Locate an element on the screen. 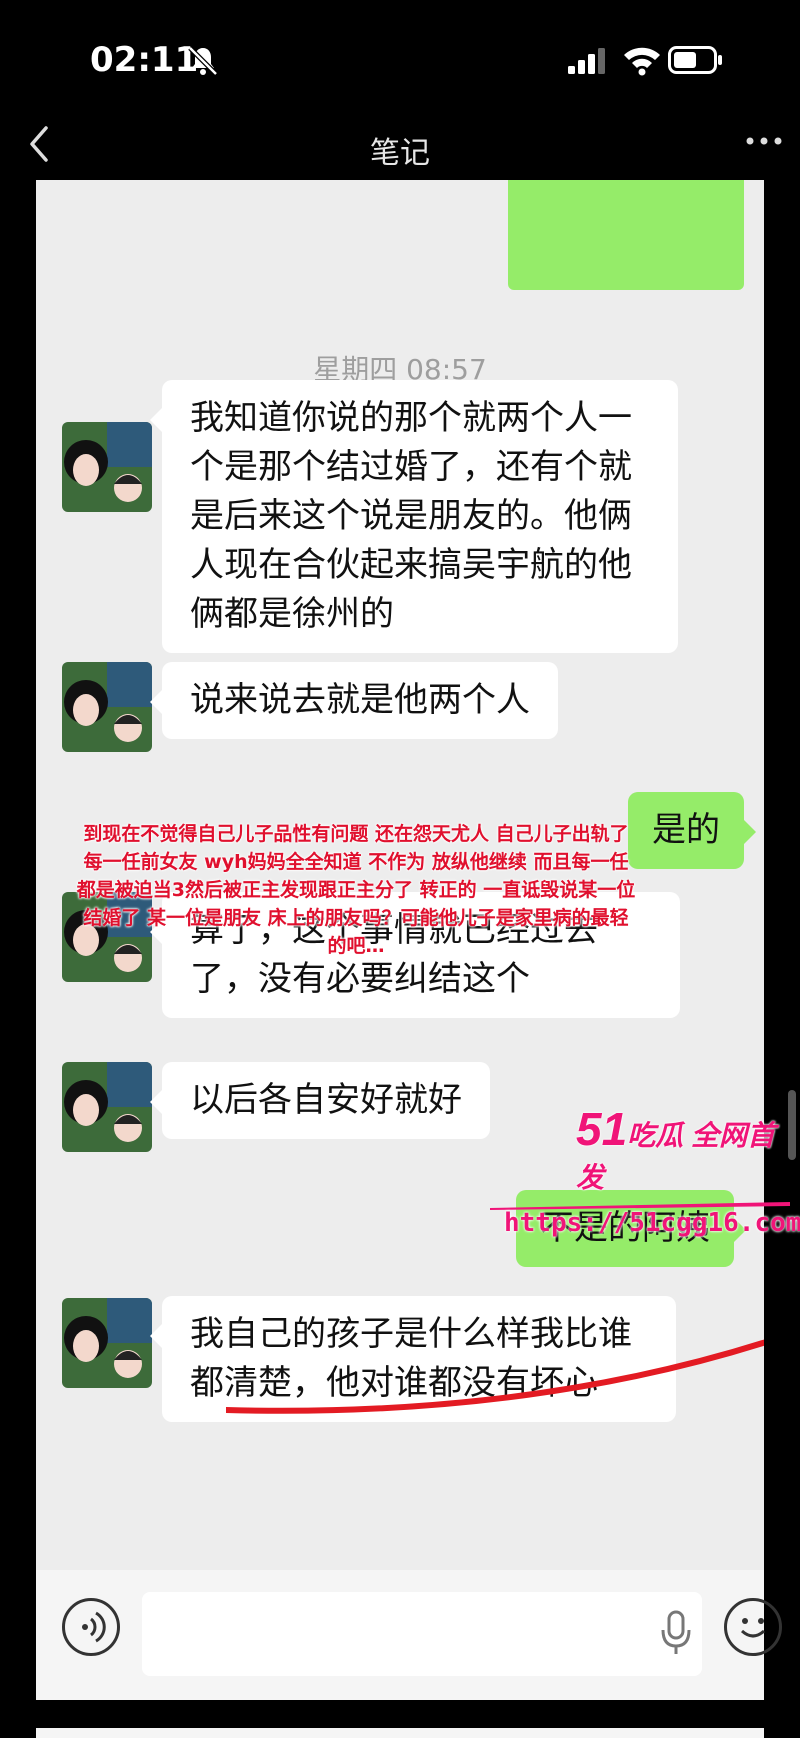 The image size is (800, 1738). nav-bar: 笔记 is located at coordinates (400, 145).